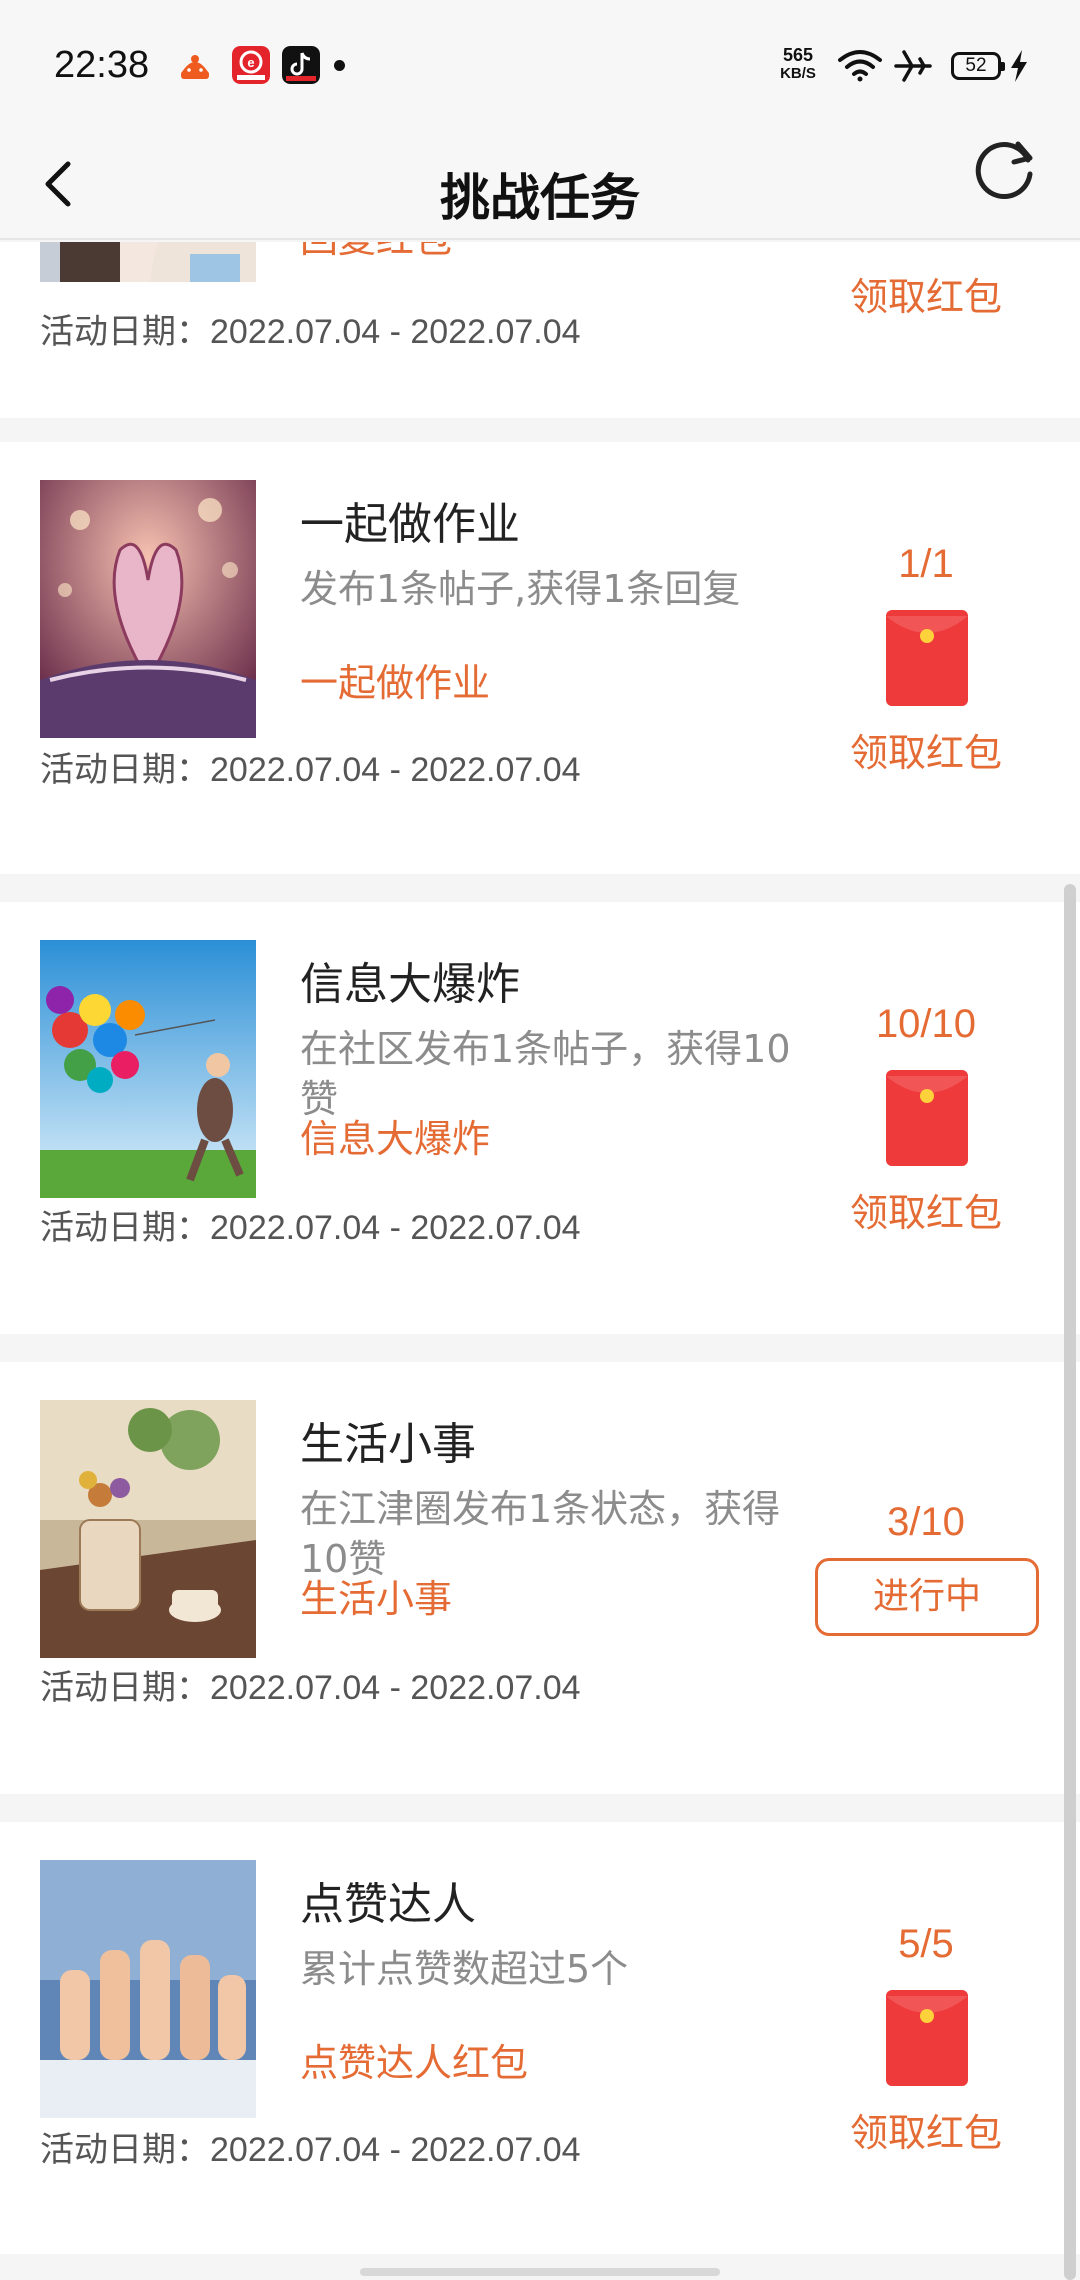  I want to click on task-card: 回复红包 活动日期：2022.07.04 - 2022.07.04 领取红包, so click(540, 330).